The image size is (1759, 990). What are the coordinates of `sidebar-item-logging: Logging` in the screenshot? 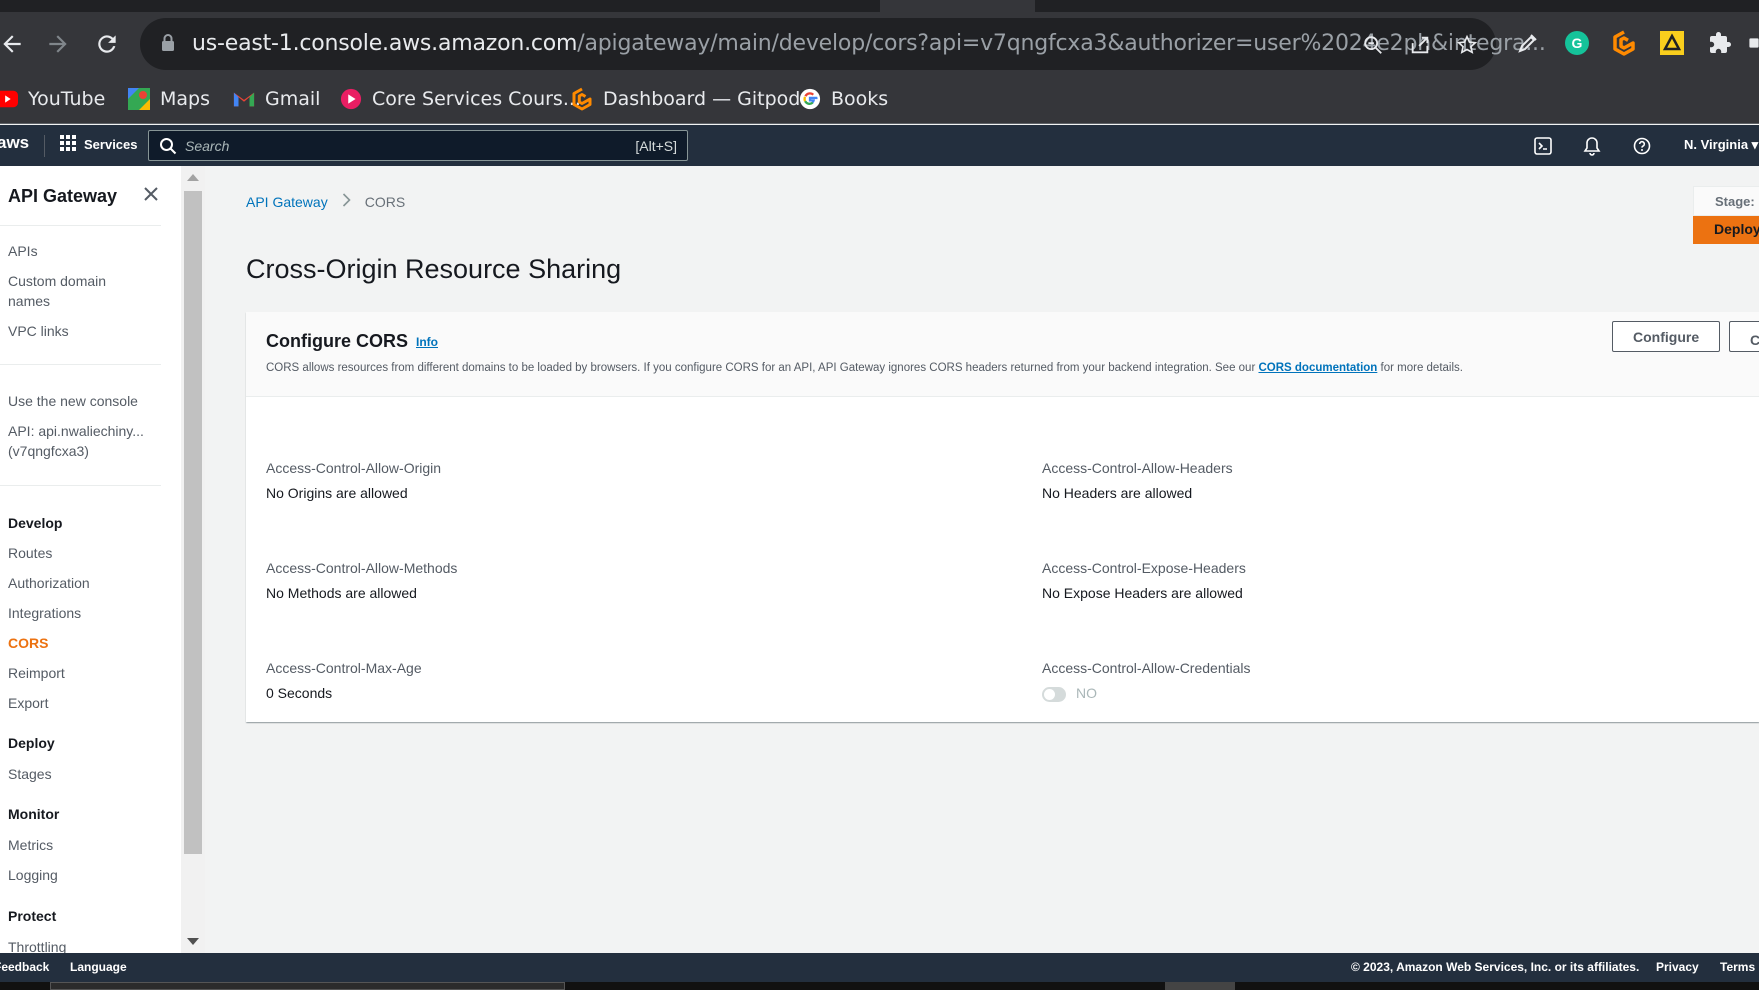 It's located at (83, 875).